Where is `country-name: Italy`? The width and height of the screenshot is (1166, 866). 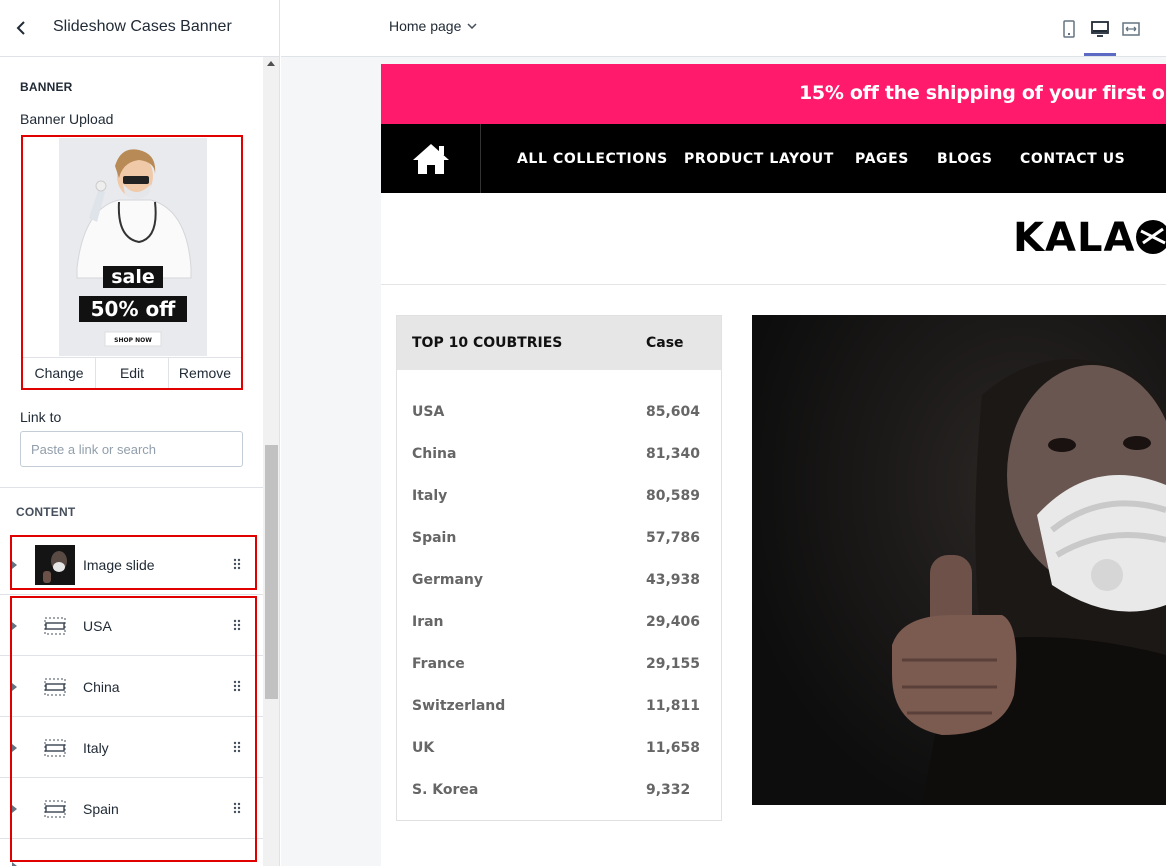 country-name: Italy is located at coordinates (430, 496).